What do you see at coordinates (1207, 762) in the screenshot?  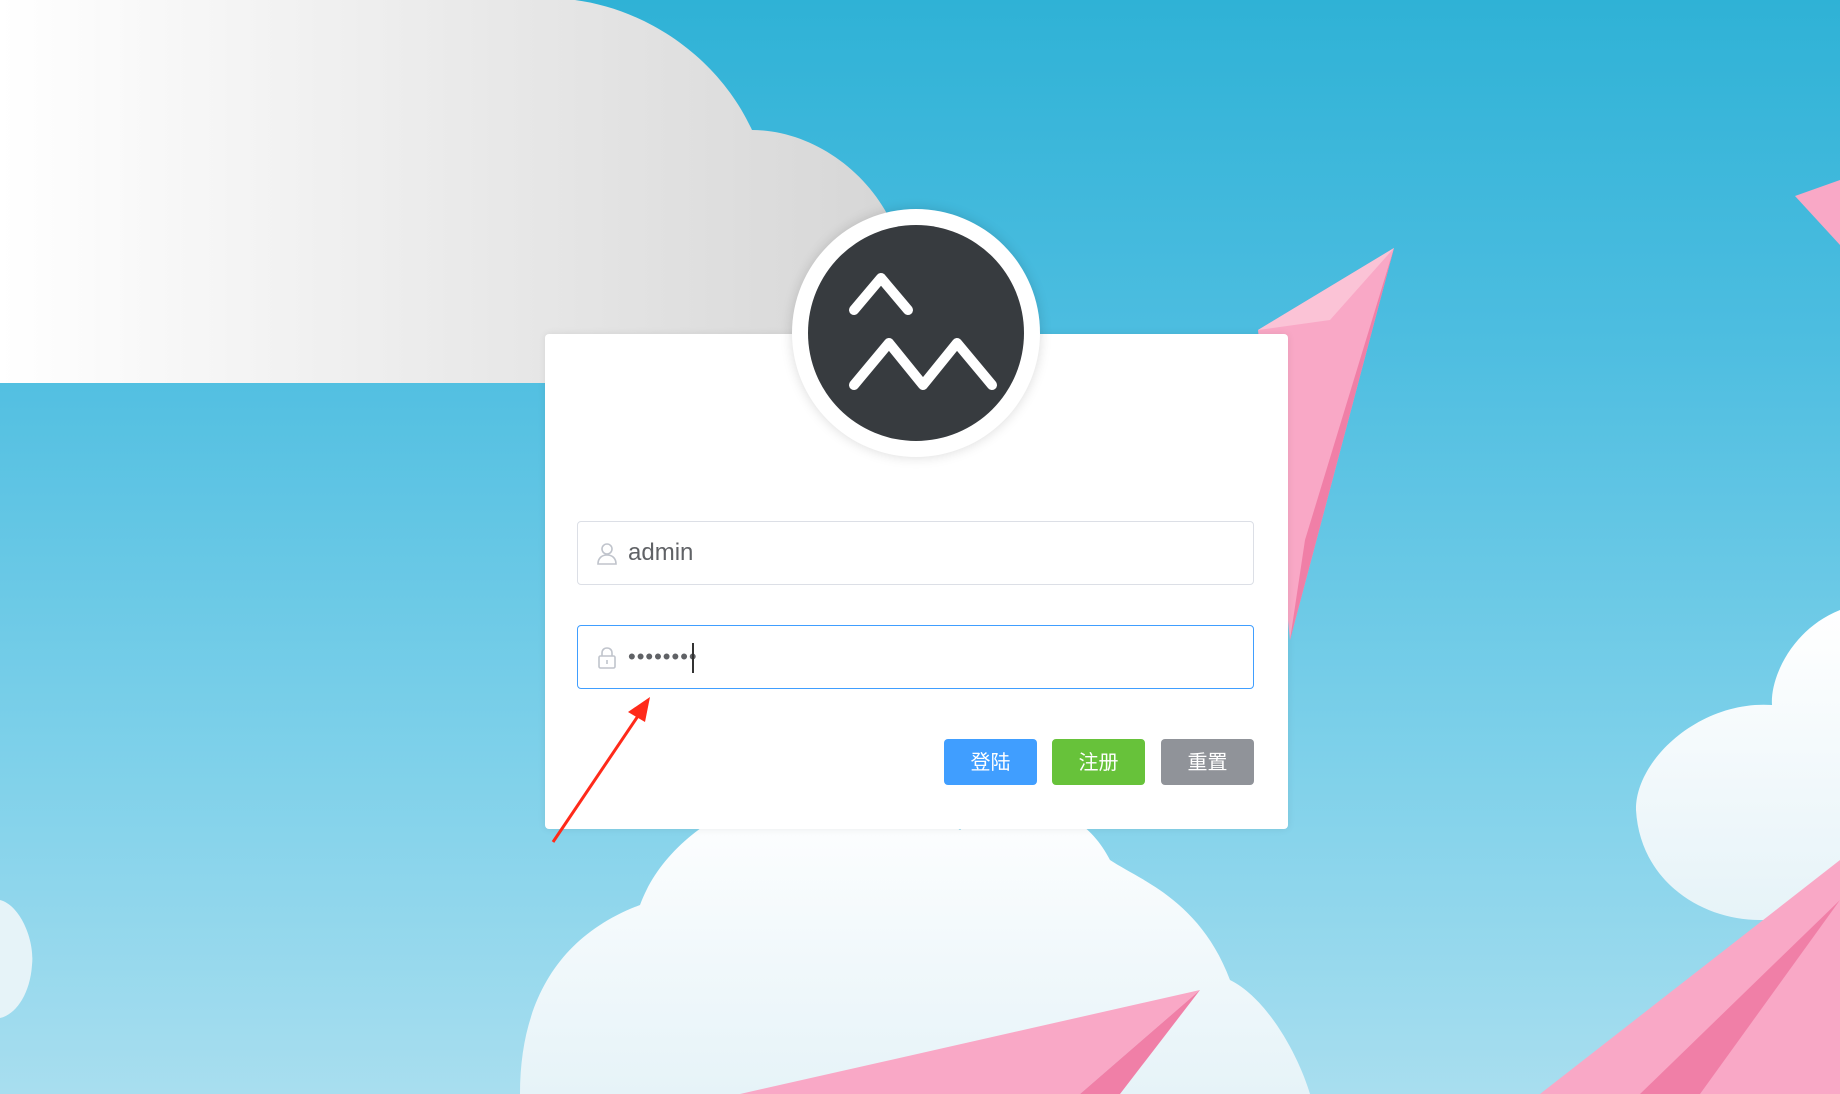 I see `reset-button: 重置` at bounding box center [1207, 762].